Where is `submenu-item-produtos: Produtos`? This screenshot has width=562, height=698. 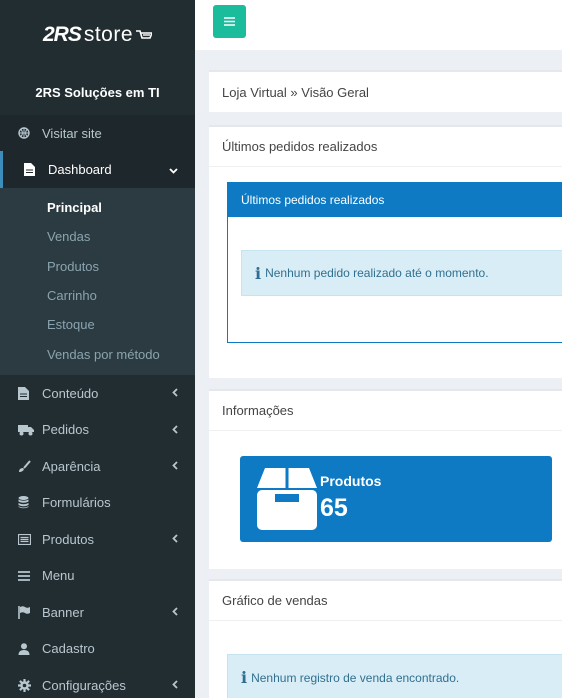 submenu-item-produtos: Produtos is located at coordinates (97, 266).